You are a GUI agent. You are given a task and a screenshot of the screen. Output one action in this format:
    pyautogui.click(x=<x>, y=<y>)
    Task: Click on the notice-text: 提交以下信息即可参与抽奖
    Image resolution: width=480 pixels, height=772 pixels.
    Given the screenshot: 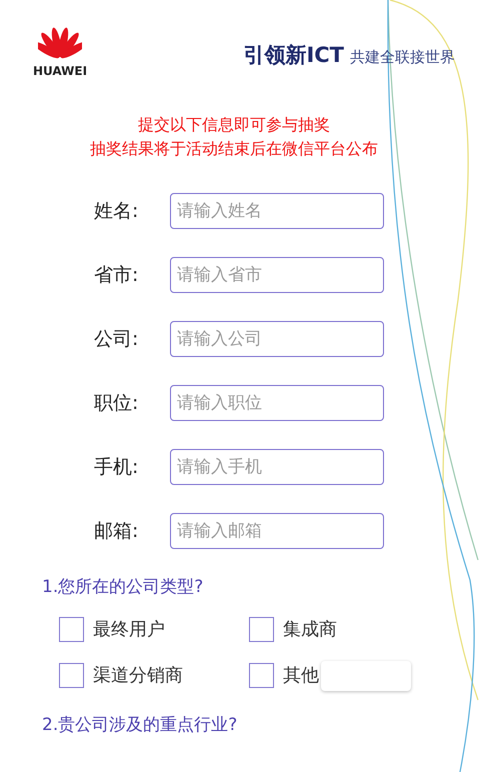 What is the action you would take?
    pyautogui.click(x=234, y=125)
    